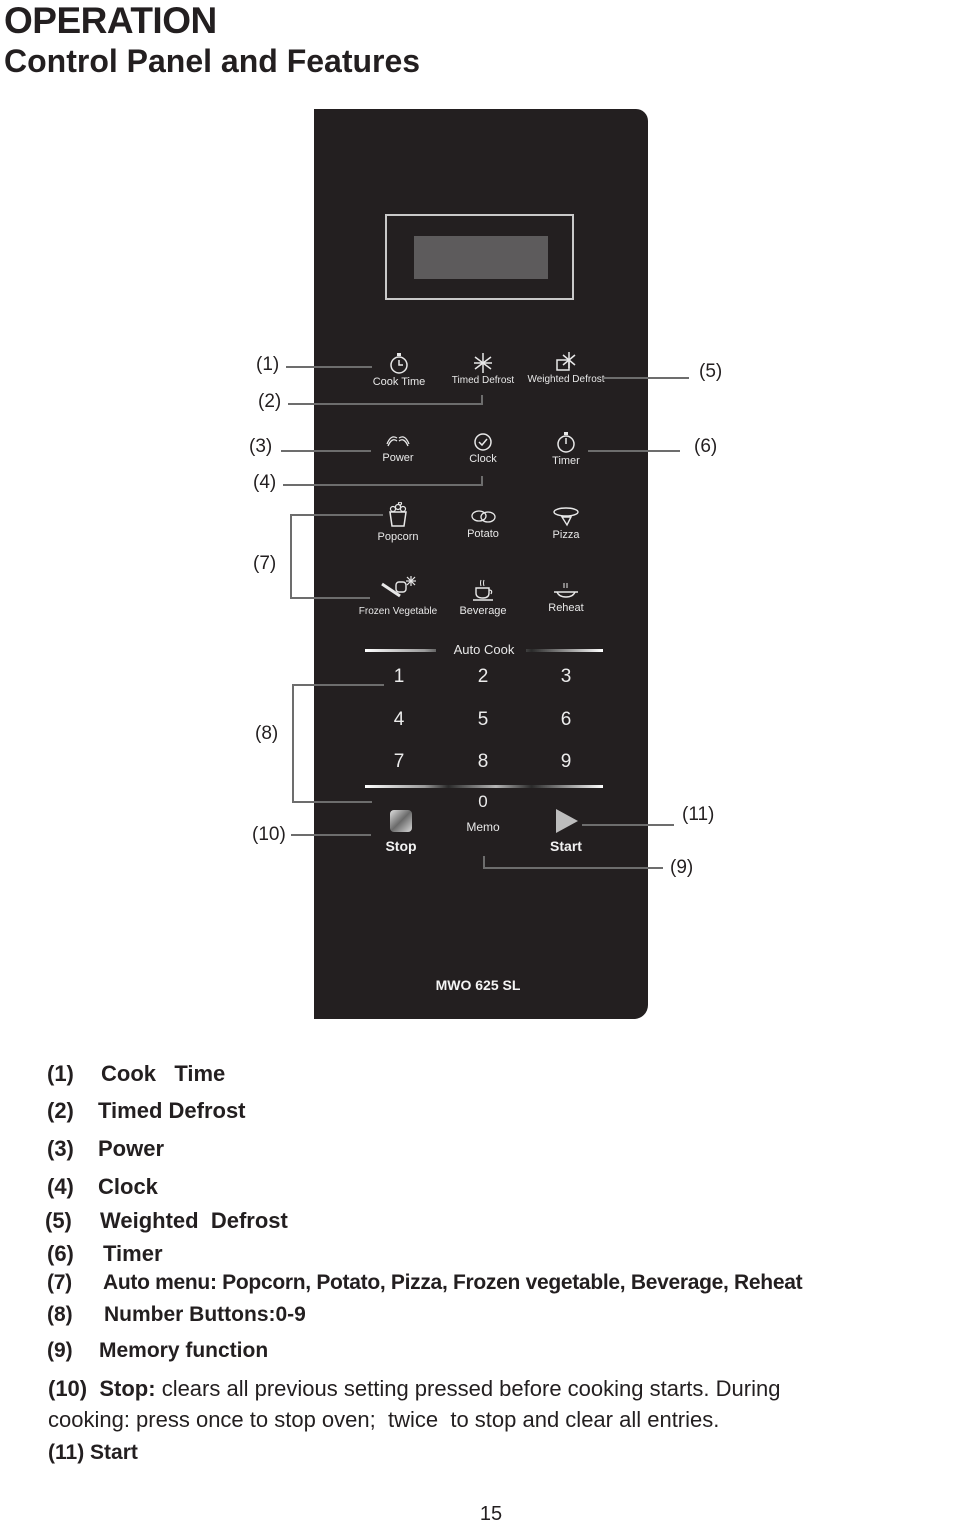 The height and width of the screenshot is (1526, 960). Describe the element at coordinates (399, 363) in the screenshot. I see `stopwatch-icon` at that location.